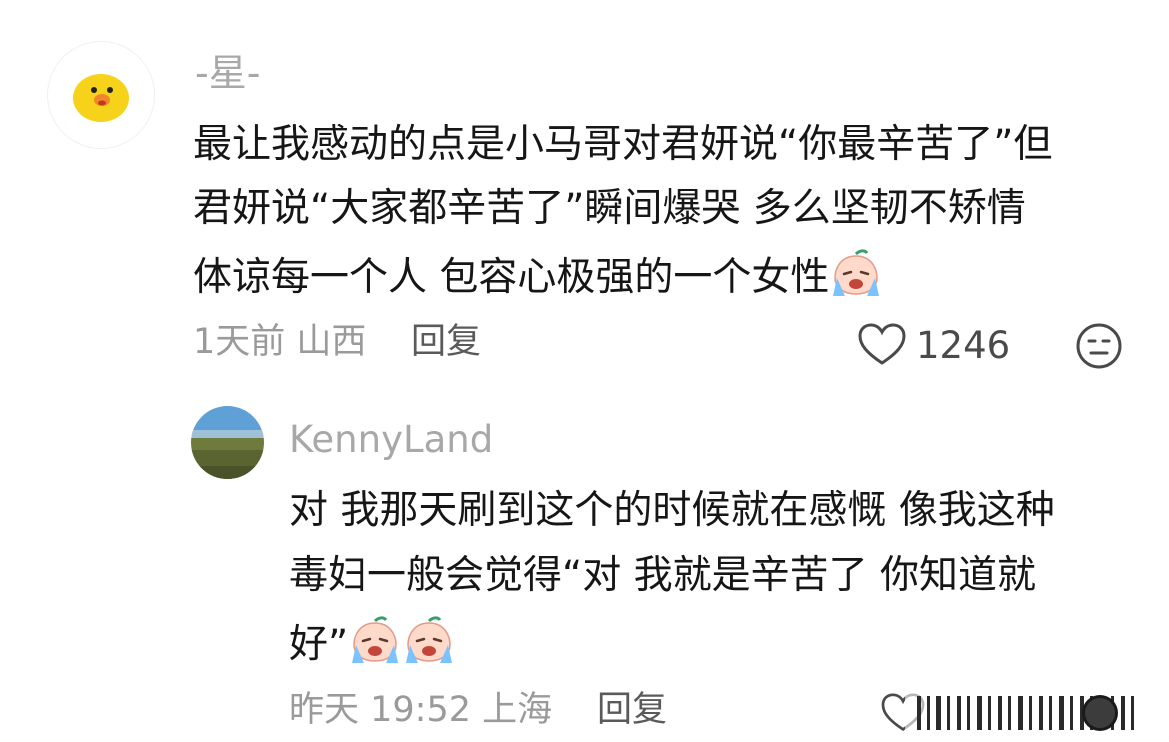 This screenshot has width=1169, height=742. What do you see at coordinates (1099, 348) in the screenshot?
I see `emoji-reaction-icon` at bounding box center [1099, 348].